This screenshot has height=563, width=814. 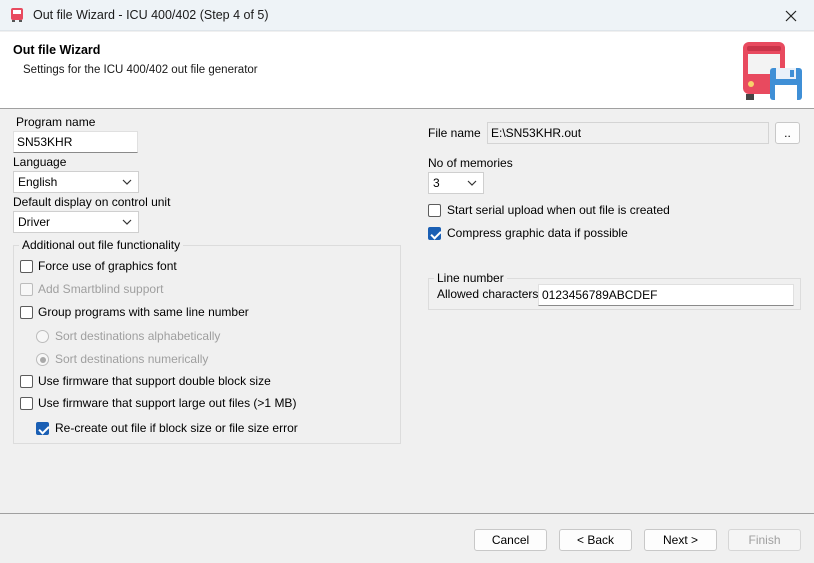 What do you see at coordinates (40, 162) in the screenshot?
I see `language-label: Language` at bounding box center [40, 162].